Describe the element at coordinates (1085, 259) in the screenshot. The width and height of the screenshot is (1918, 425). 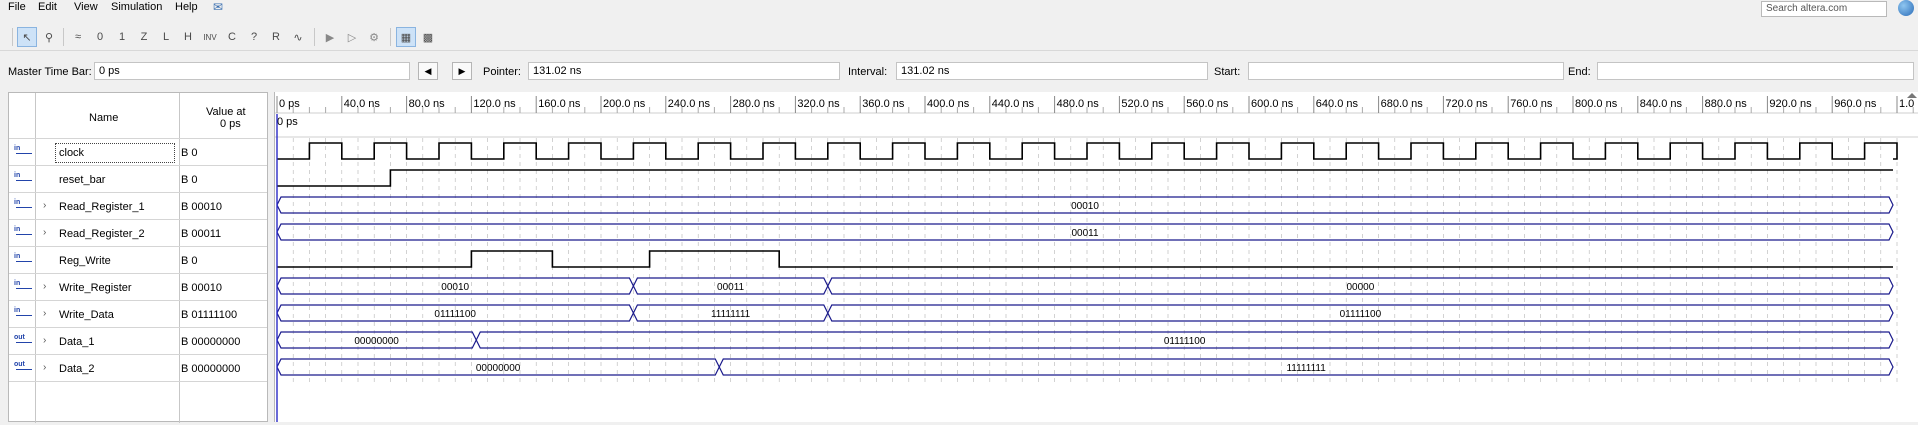
I see `reg-write-waveform` at that location.